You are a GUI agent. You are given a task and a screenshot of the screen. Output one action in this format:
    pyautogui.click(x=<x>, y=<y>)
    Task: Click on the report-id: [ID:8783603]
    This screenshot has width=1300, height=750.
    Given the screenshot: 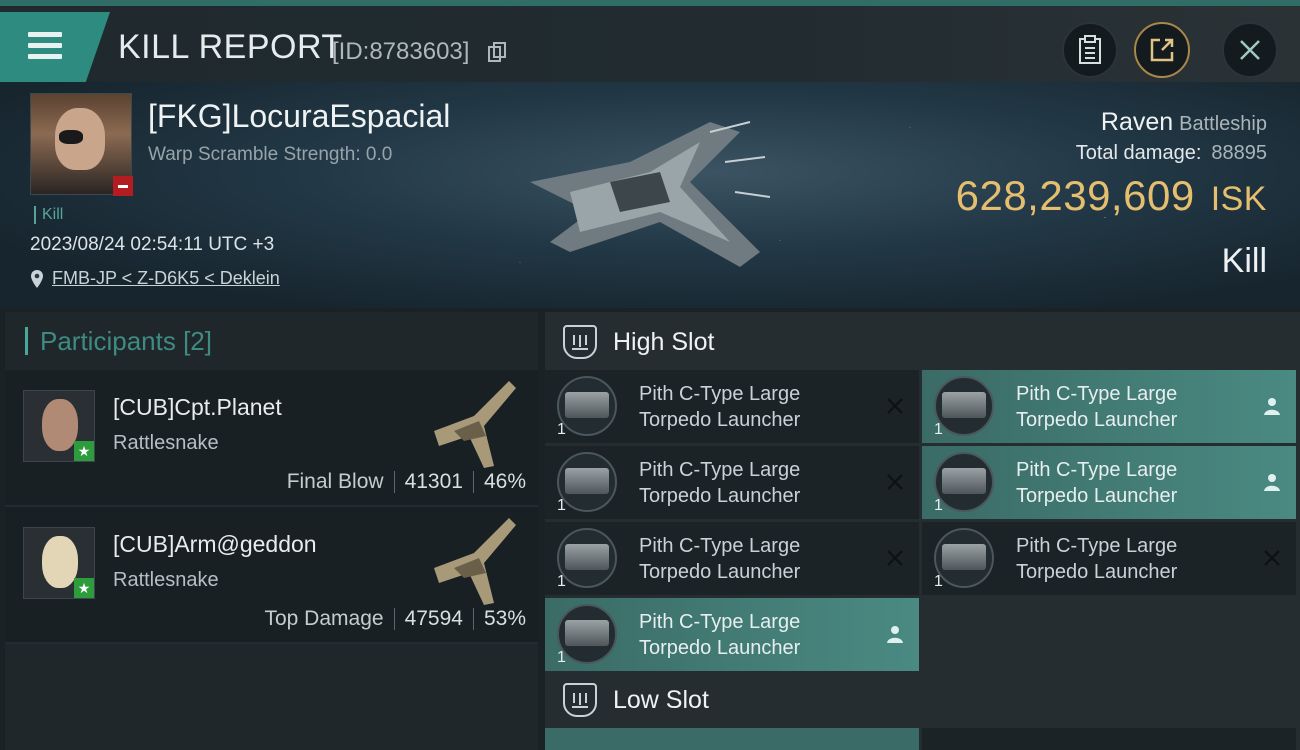 What is the action you would take?
    pyautogui.click(x=401, y=51)
    